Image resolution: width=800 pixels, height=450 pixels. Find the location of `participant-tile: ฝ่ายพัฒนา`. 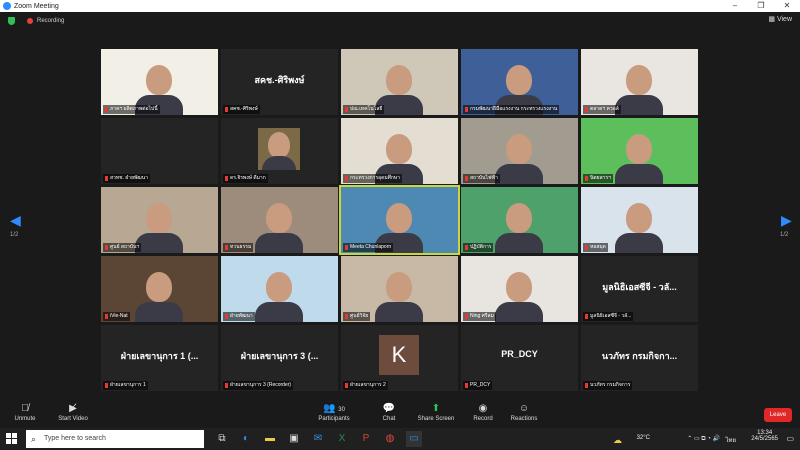

participant-tile: ฝ่ายพัฒนา is located at coordinates (279, 289).